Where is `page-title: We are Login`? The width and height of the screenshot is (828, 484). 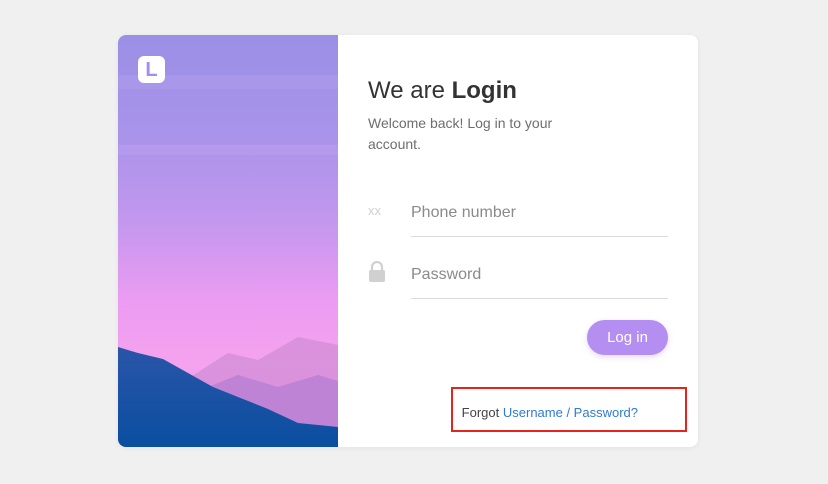
page-title: We are Login is located at coordinates (442, 91).